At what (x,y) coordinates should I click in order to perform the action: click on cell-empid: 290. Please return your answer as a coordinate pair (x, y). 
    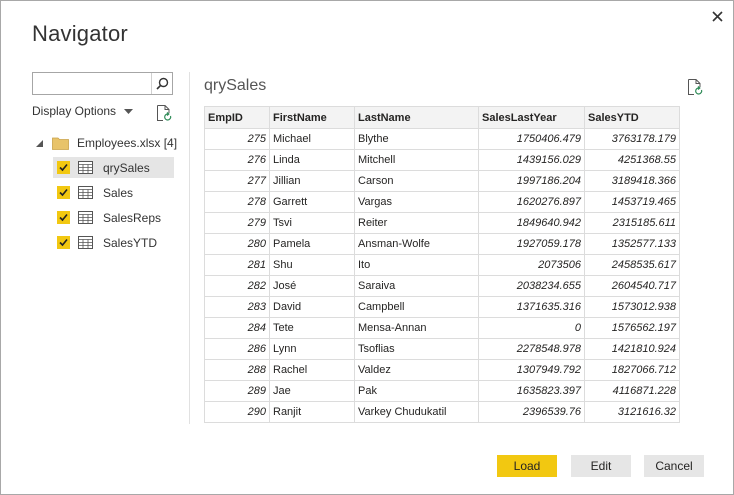
    Looking at the image, I should click on (237, 412).